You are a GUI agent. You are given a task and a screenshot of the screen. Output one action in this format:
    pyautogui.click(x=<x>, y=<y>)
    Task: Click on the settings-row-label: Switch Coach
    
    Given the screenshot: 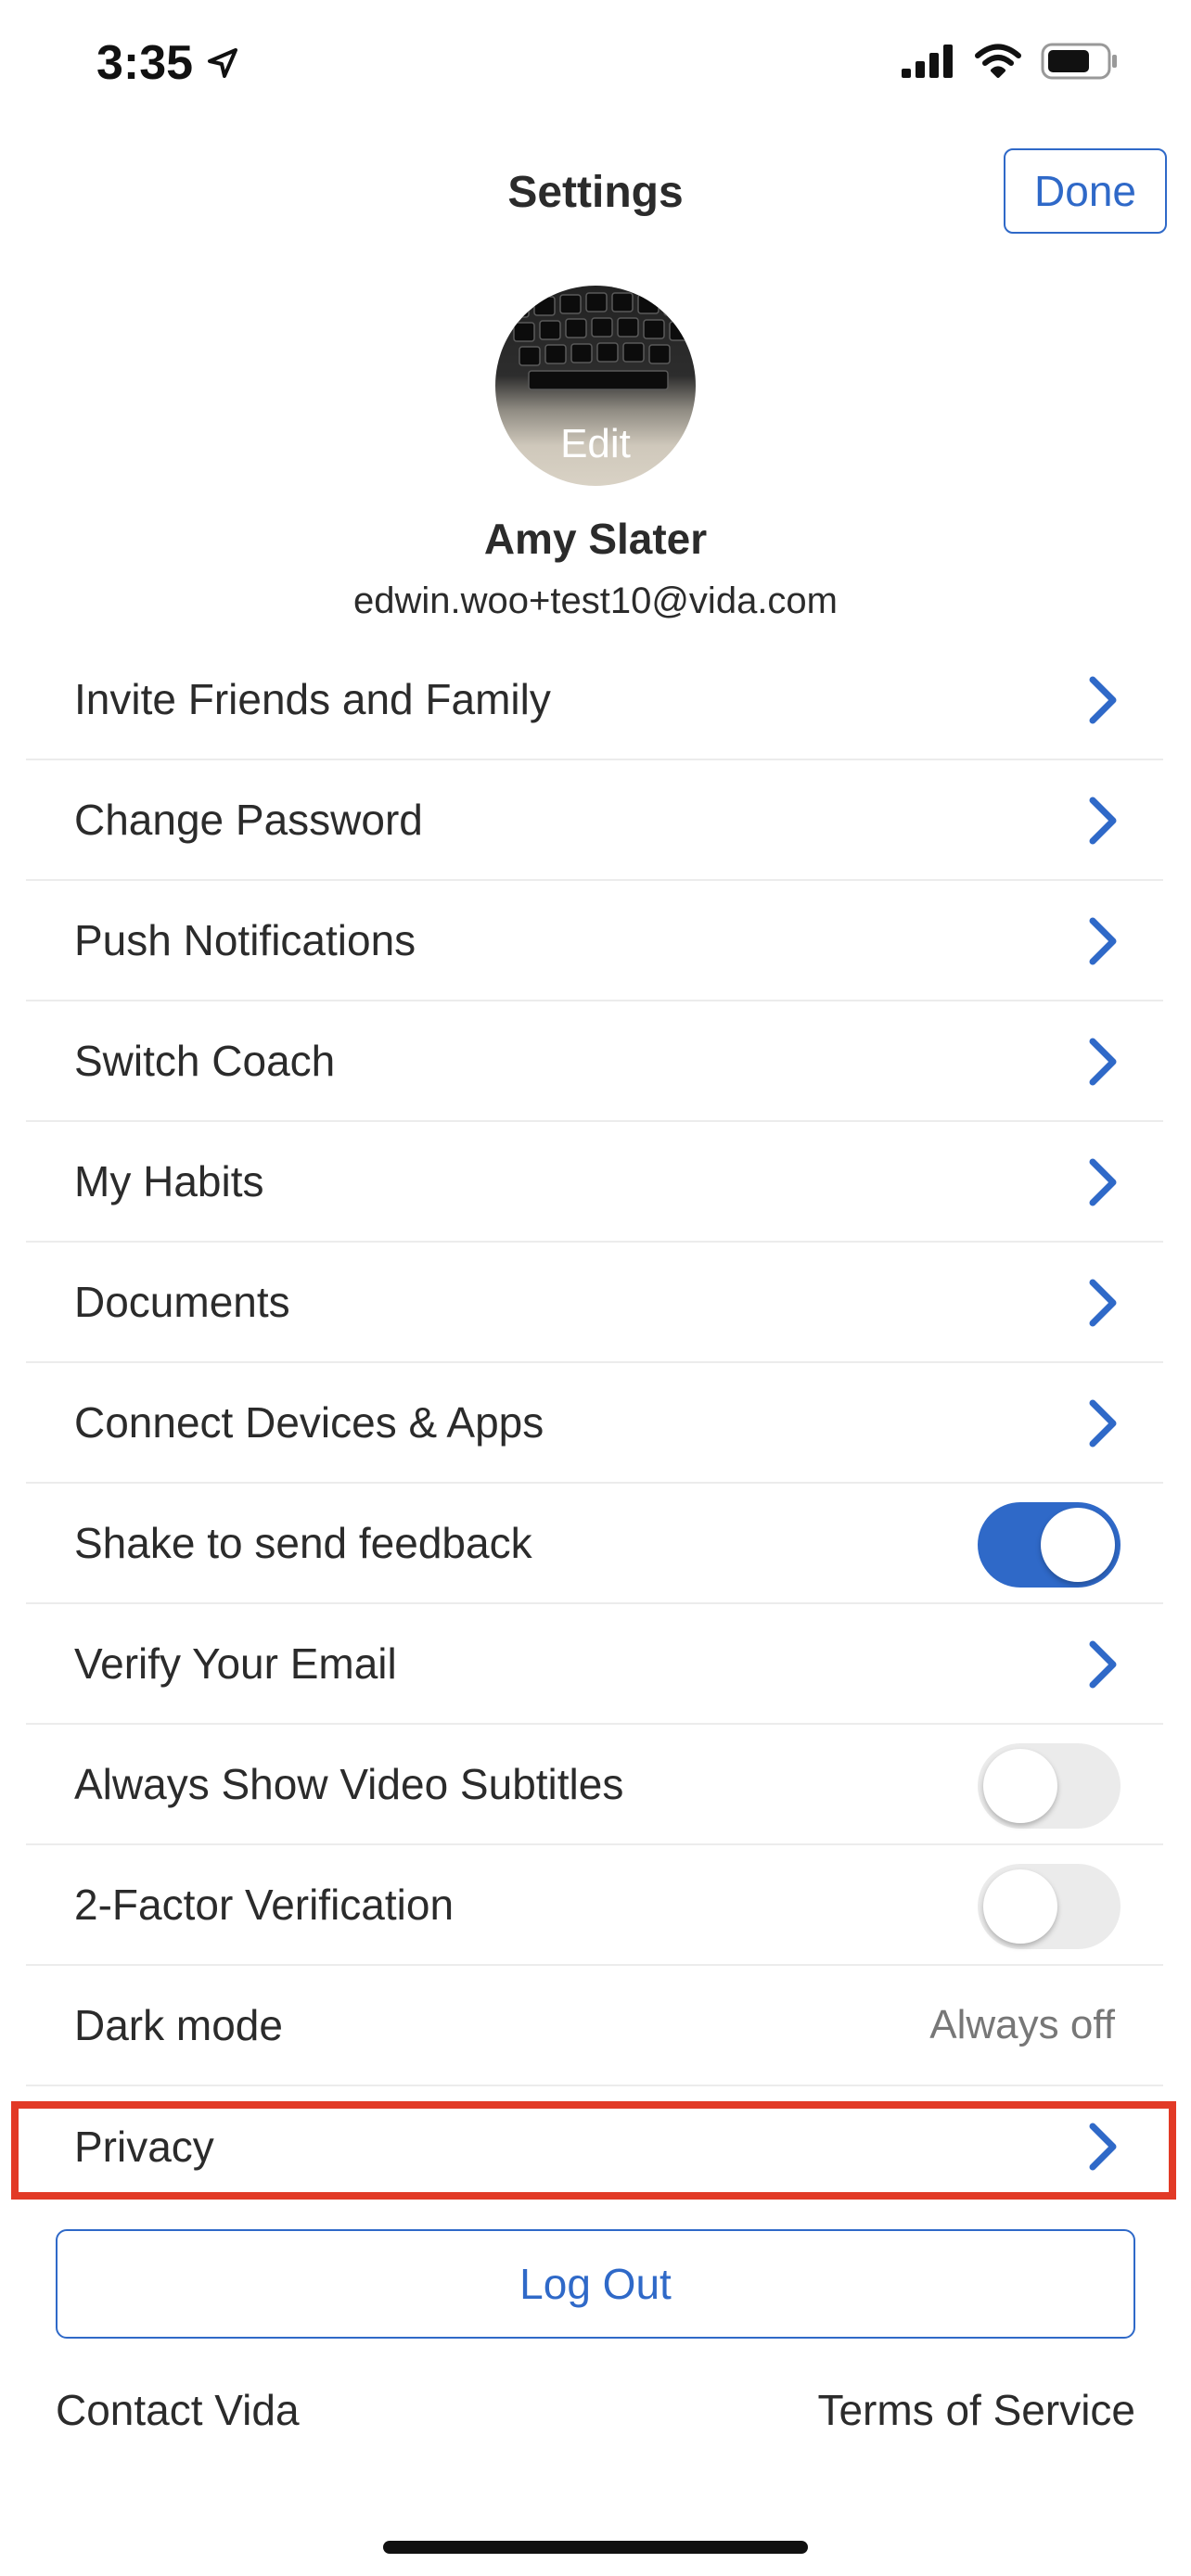 What is the action you would take?
    pyautogui.click(x=205, y=1061)
    